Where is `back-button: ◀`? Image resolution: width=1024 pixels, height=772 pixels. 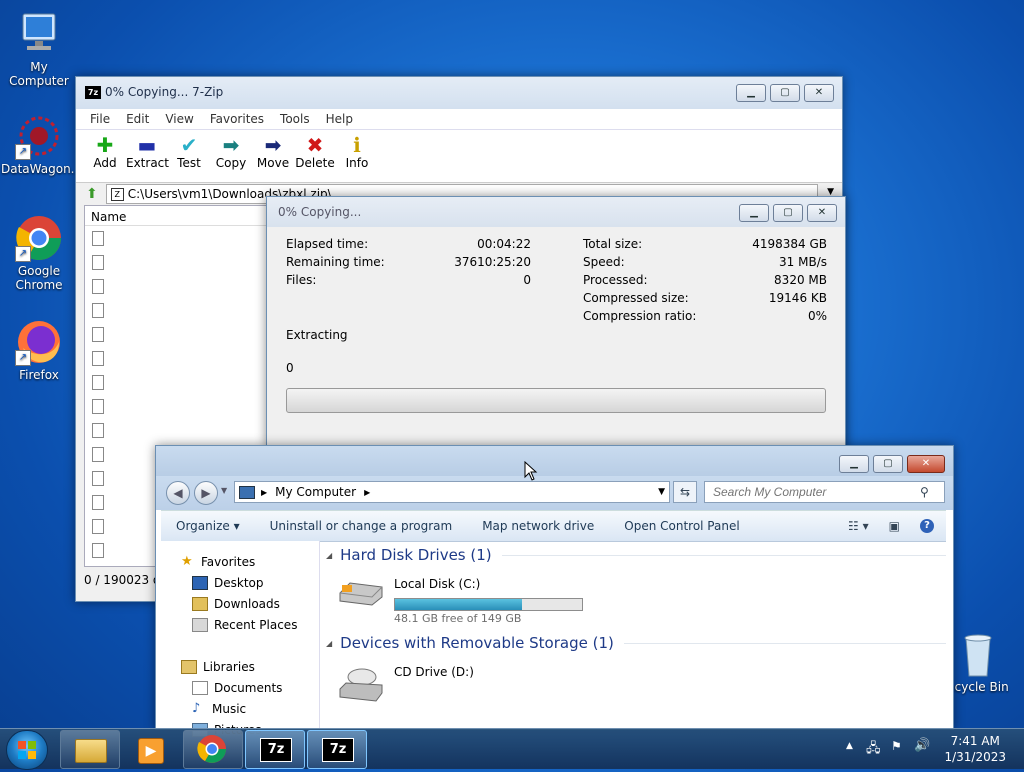
back-button: ◀ is located at coordinates (178, 493).